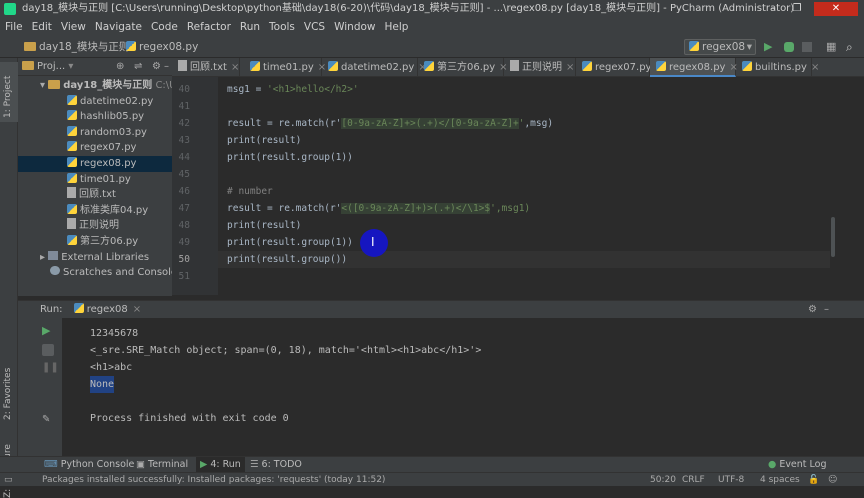 The height and width of the screenshot is (498, 864). Describe the element at coordinates (51, 309) in the screenshot. I see `run-label: Run:` at that location.